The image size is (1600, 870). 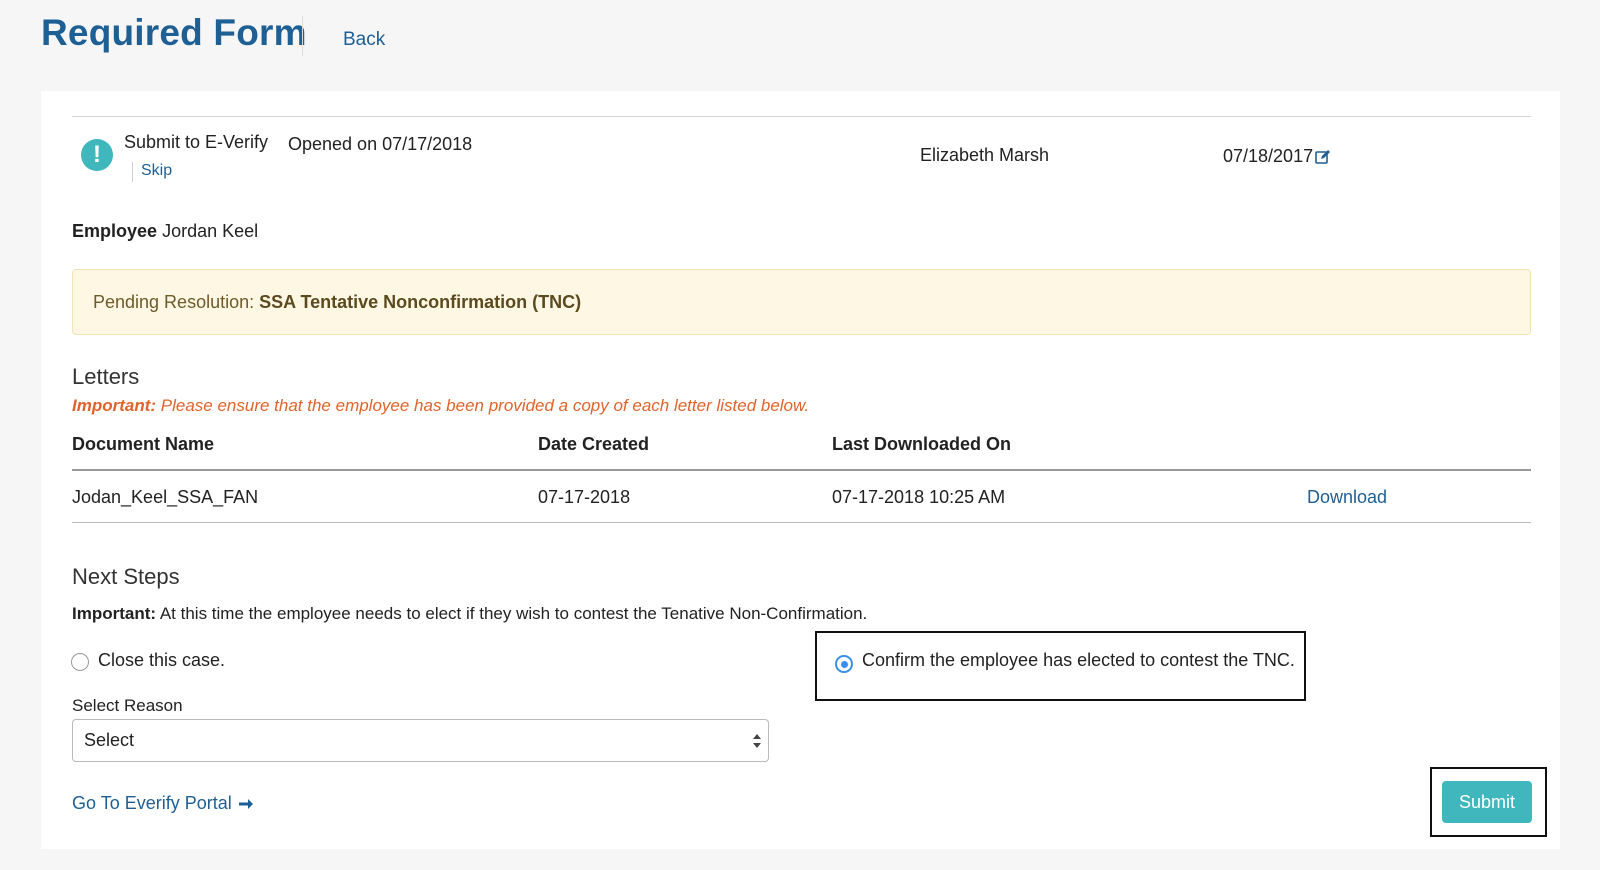 What do you see at coordinates (380, 144) in the screenshot?
I see `opened-date: Opened on 07/17/2018` at bounding box center [380, 144].